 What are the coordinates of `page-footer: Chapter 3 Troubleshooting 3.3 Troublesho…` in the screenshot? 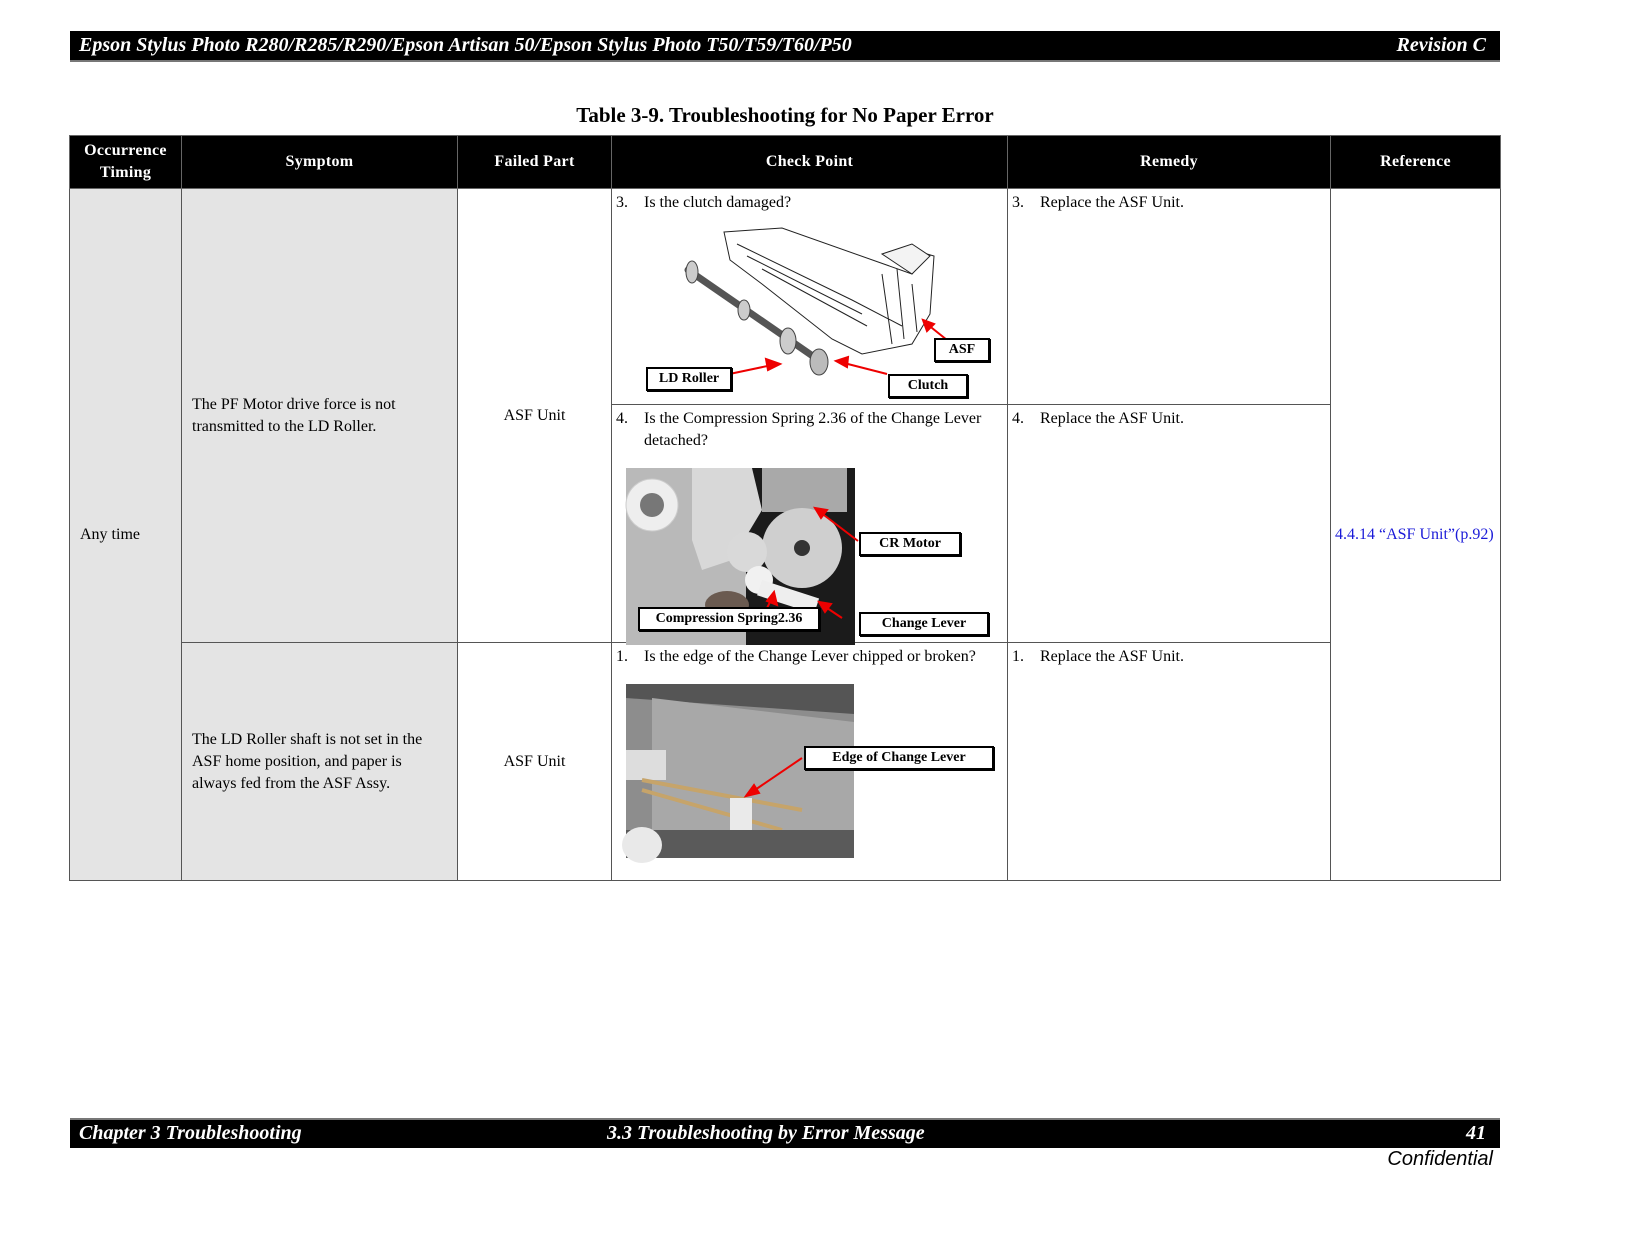 It's located at (785, 1133).